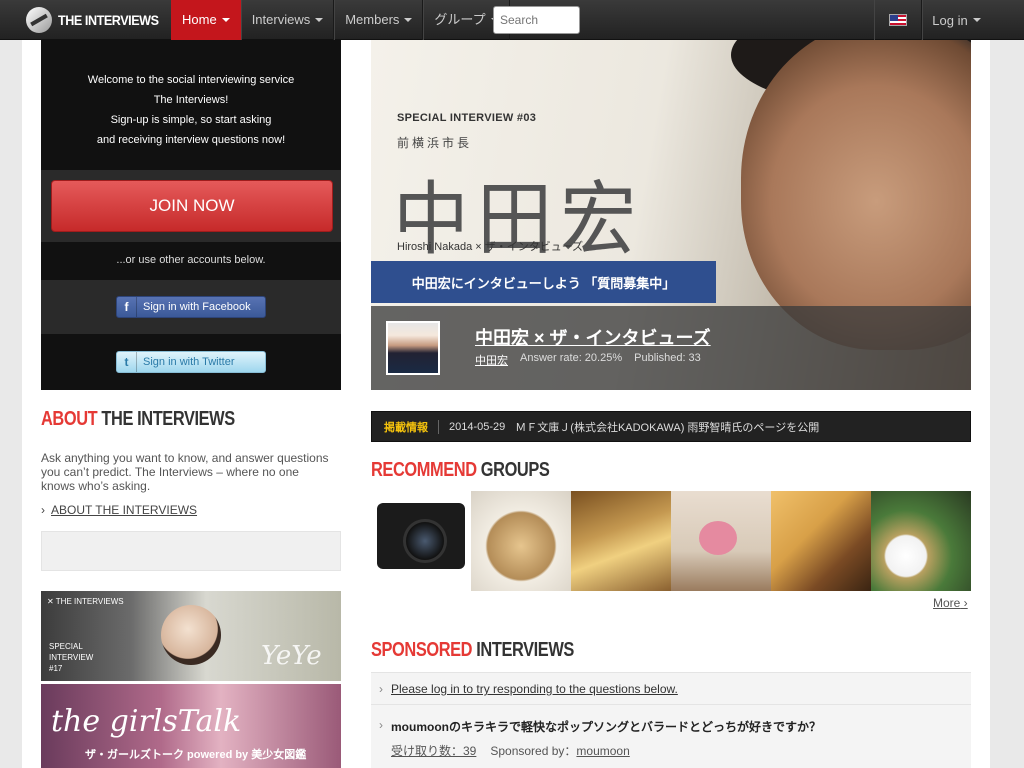 The height and width of the screenshot is (768, 1024). I want to click on login-menu: Log in, so click(956, 20).